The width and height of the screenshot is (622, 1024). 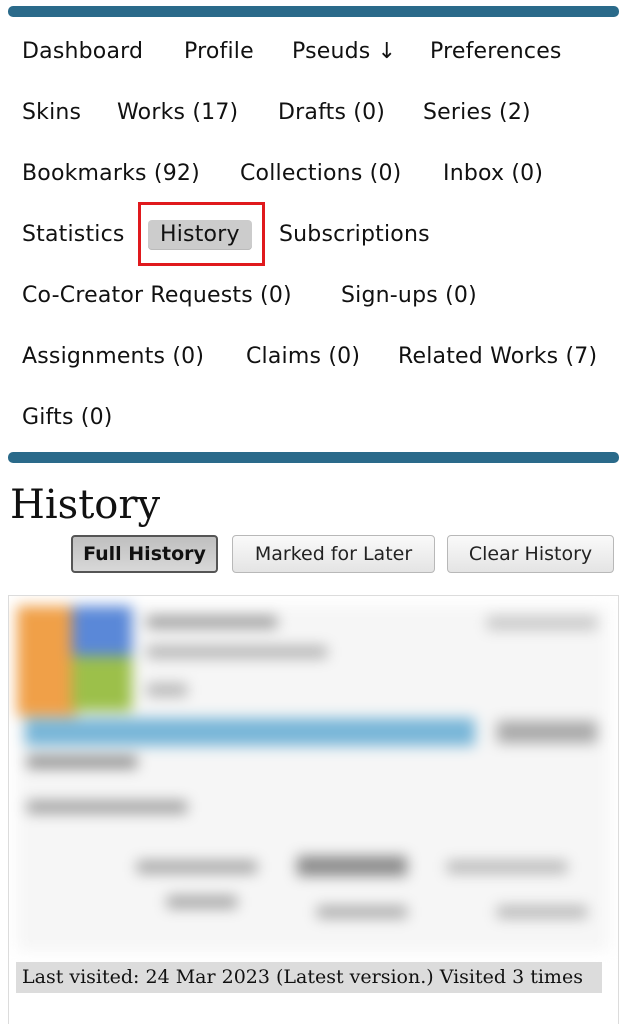 I want to click on nav-row: Dashboard Profile Pseuds ↓ Preferences, so click(x=311, y=52).